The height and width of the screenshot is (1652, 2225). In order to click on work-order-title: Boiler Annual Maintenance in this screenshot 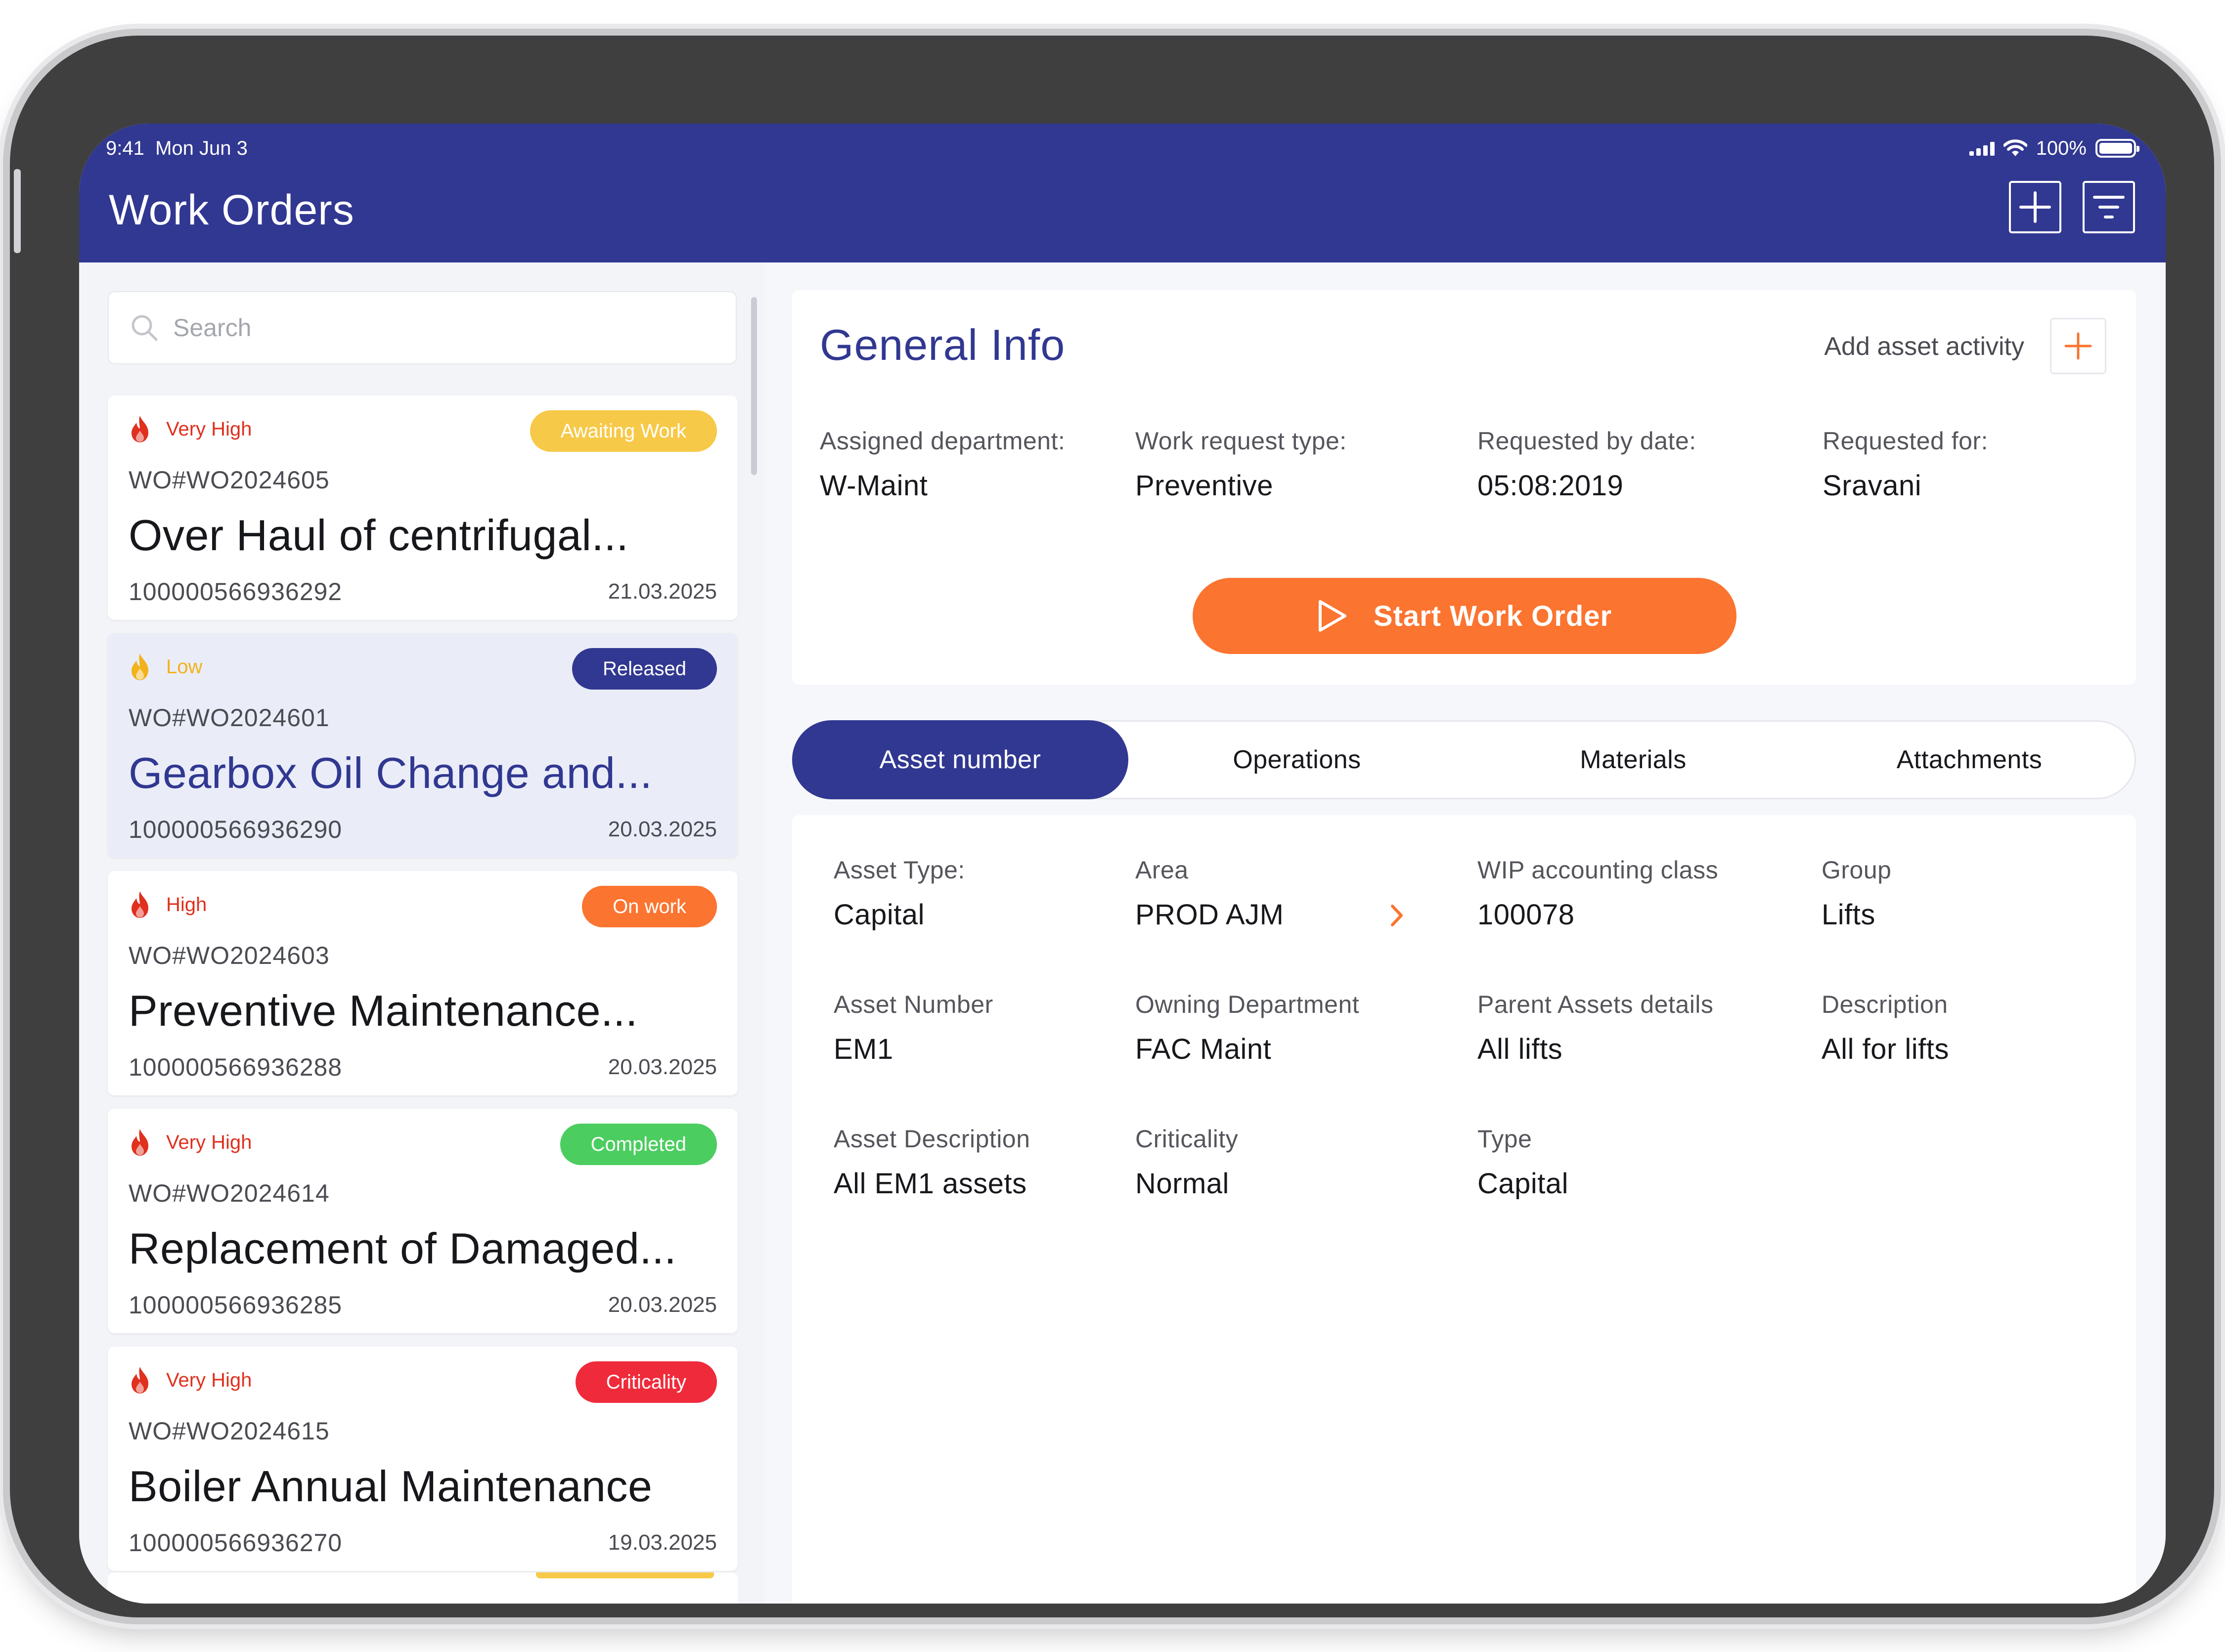, I will do `click(391, 1487)`.